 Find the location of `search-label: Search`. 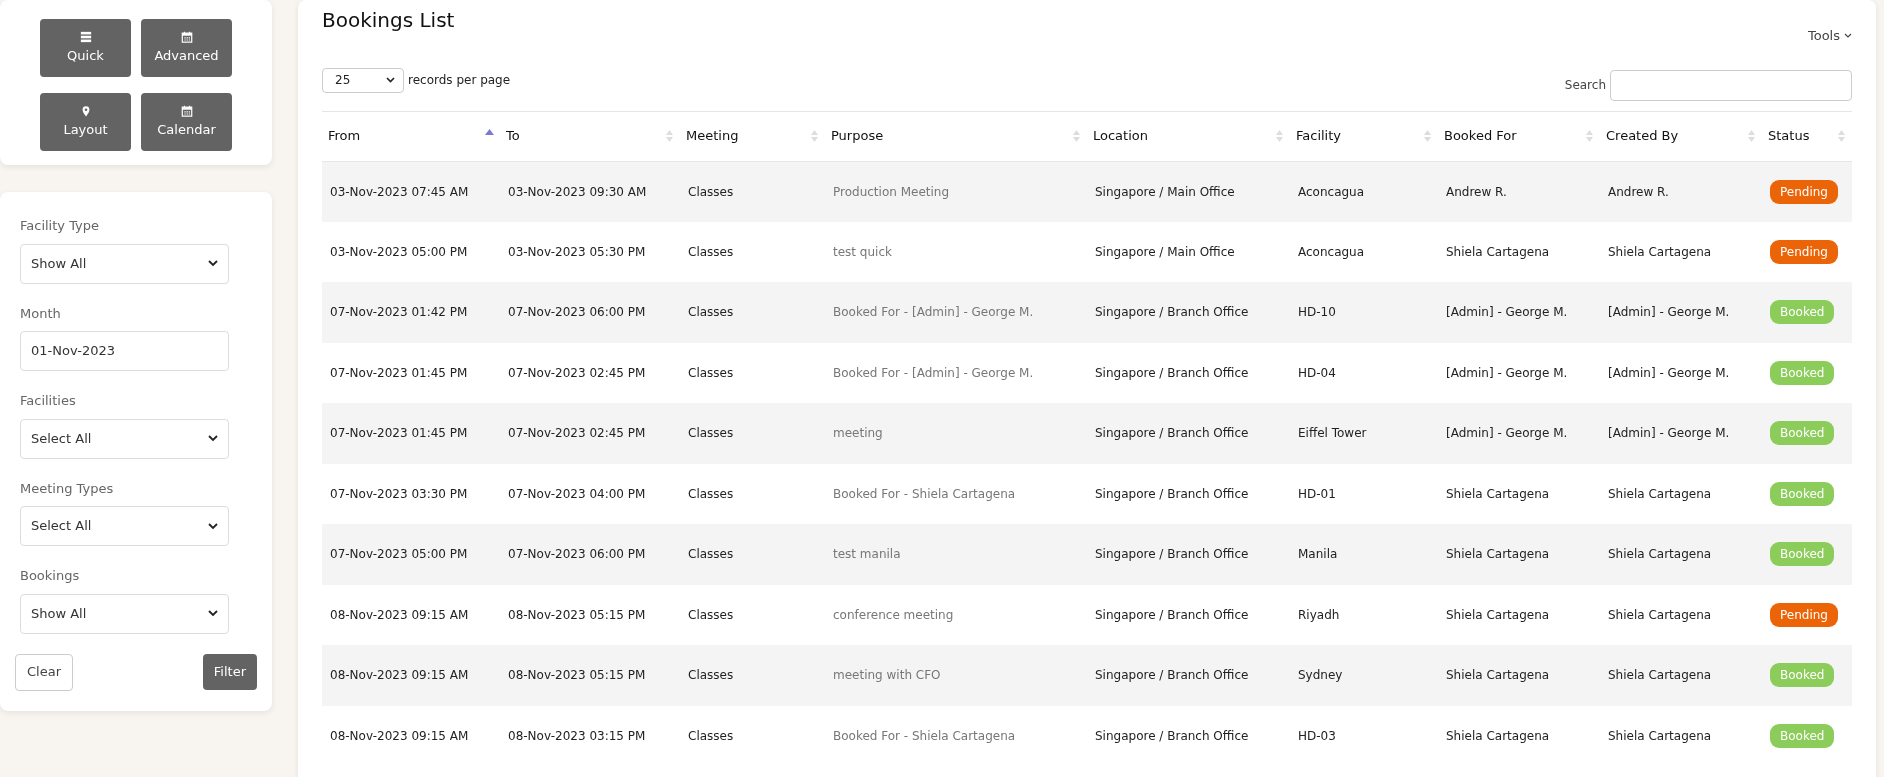

search-label: Search is located at coordinates (1585, 85).